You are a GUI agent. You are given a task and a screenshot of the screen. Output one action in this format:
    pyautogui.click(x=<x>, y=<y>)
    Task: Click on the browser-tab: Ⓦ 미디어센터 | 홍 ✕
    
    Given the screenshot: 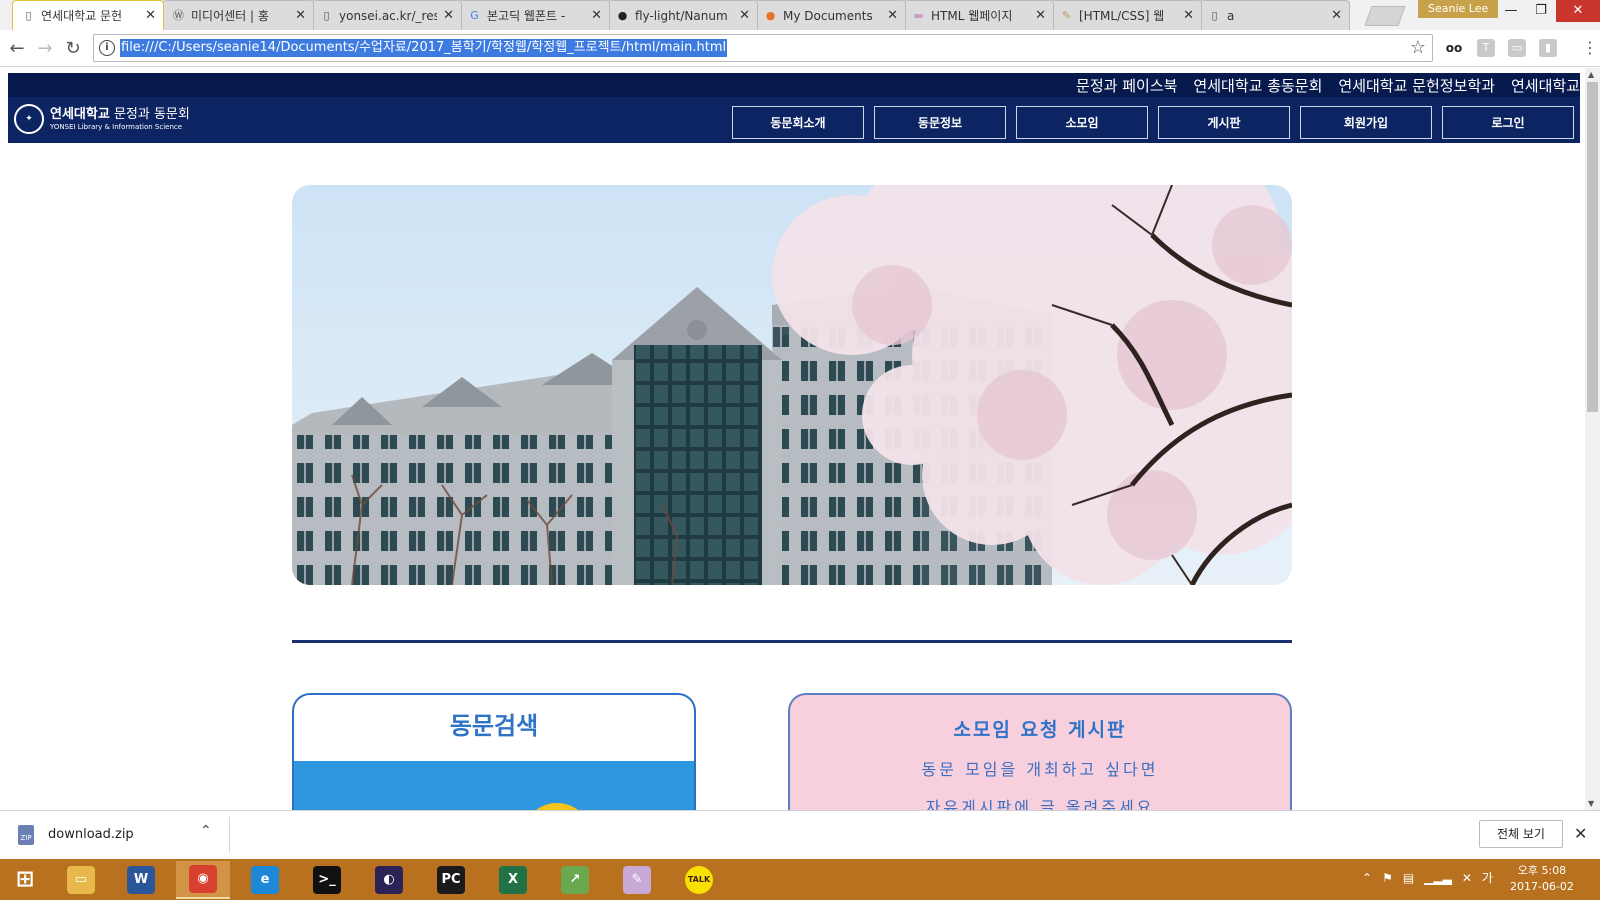 What is the action you would take?
    pyautogui.click(x=238, y=15)
    